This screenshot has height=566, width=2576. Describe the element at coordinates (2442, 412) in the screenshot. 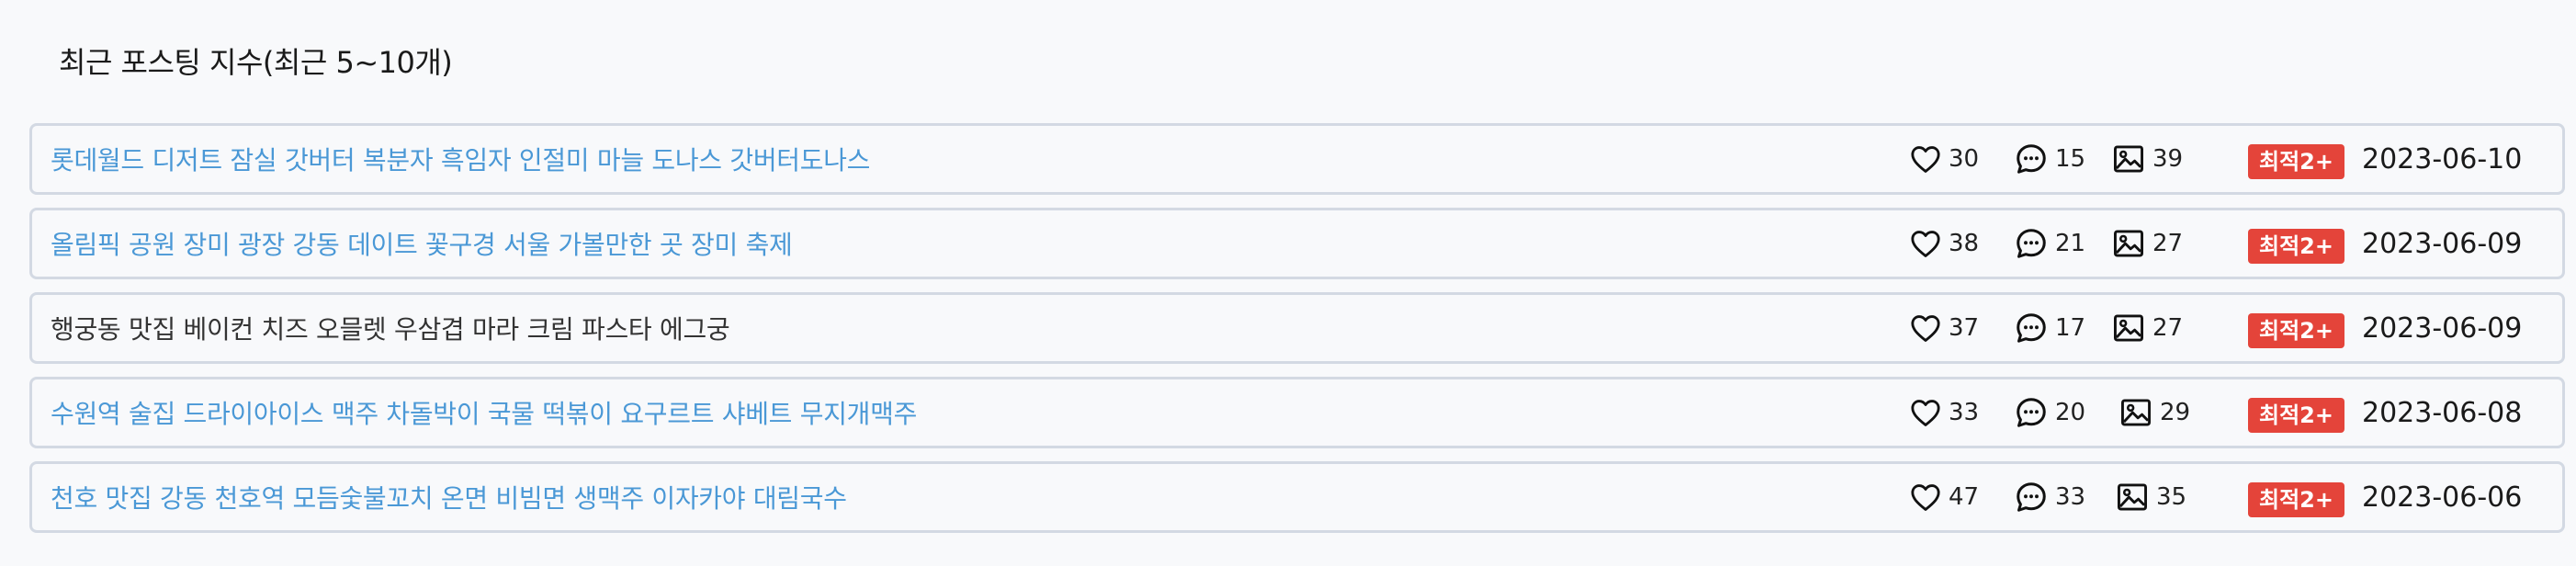

I see `post-date: 2023-06-08` at that location.